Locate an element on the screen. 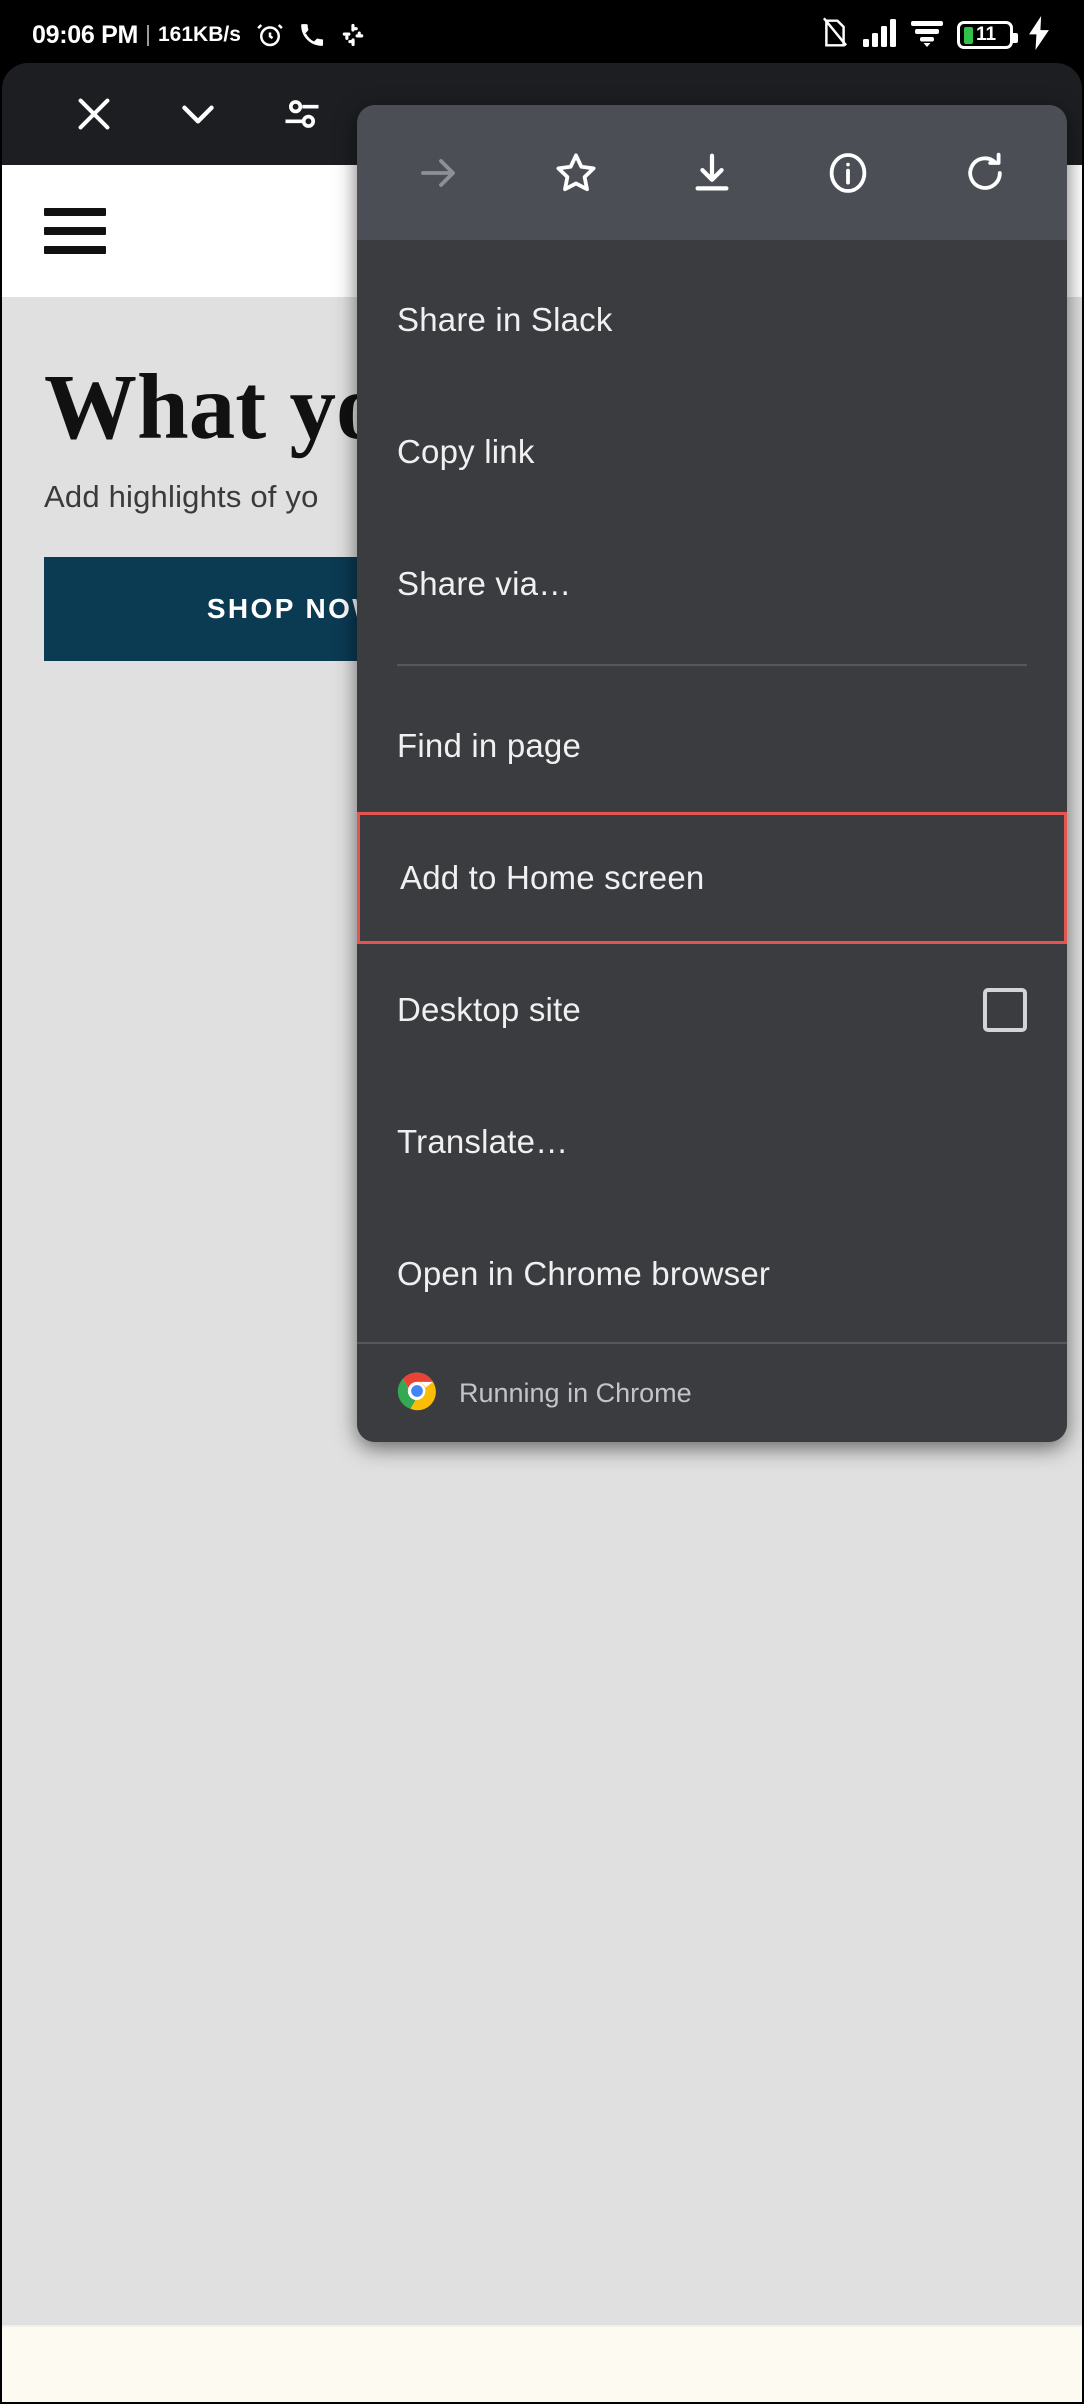 The image size is (1084, 2404). charging-bolt-icon is located at coordinates (1039, 35).